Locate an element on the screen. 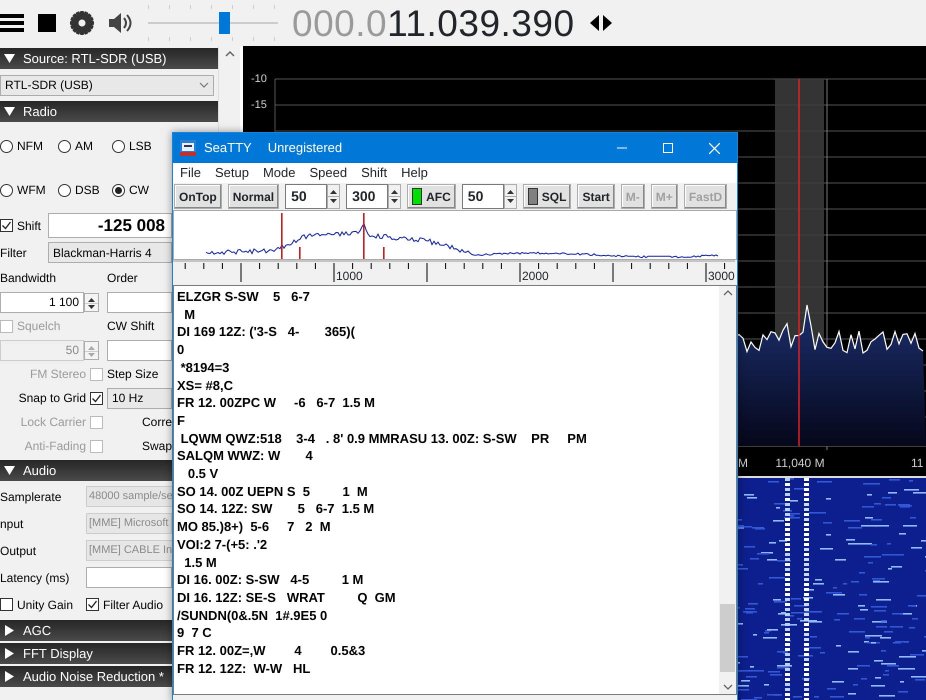  decoded-text-line: FR 12. 00ZPC W -6 6-7 1.5 M is located at coordinates (276, 403).